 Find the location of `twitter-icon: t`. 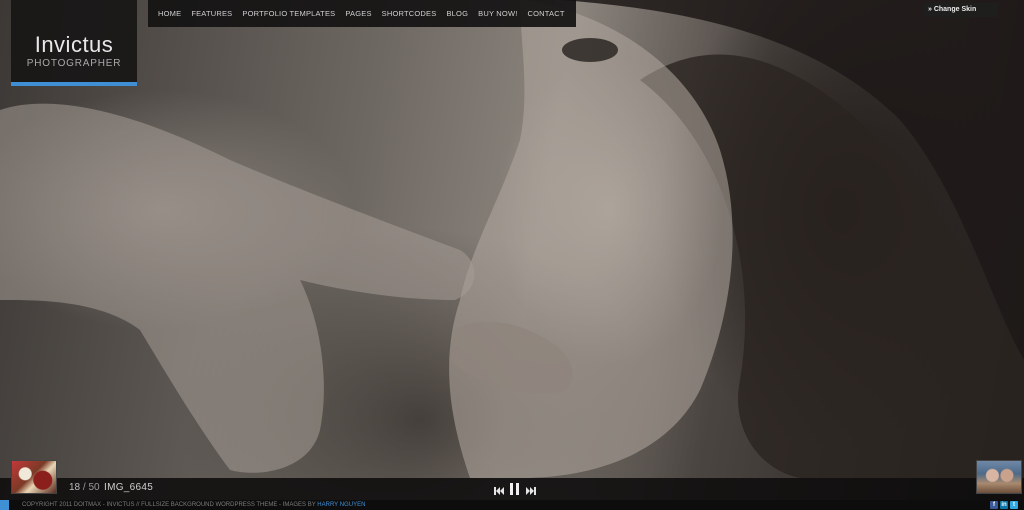

twitter-icon: t is located at coordinates (1014, 505).